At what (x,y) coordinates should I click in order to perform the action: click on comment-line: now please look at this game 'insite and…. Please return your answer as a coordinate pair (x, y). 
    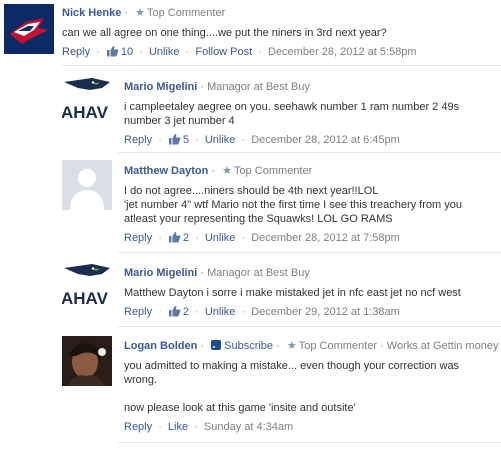
    Looking at the image, I should click on (240, 408).